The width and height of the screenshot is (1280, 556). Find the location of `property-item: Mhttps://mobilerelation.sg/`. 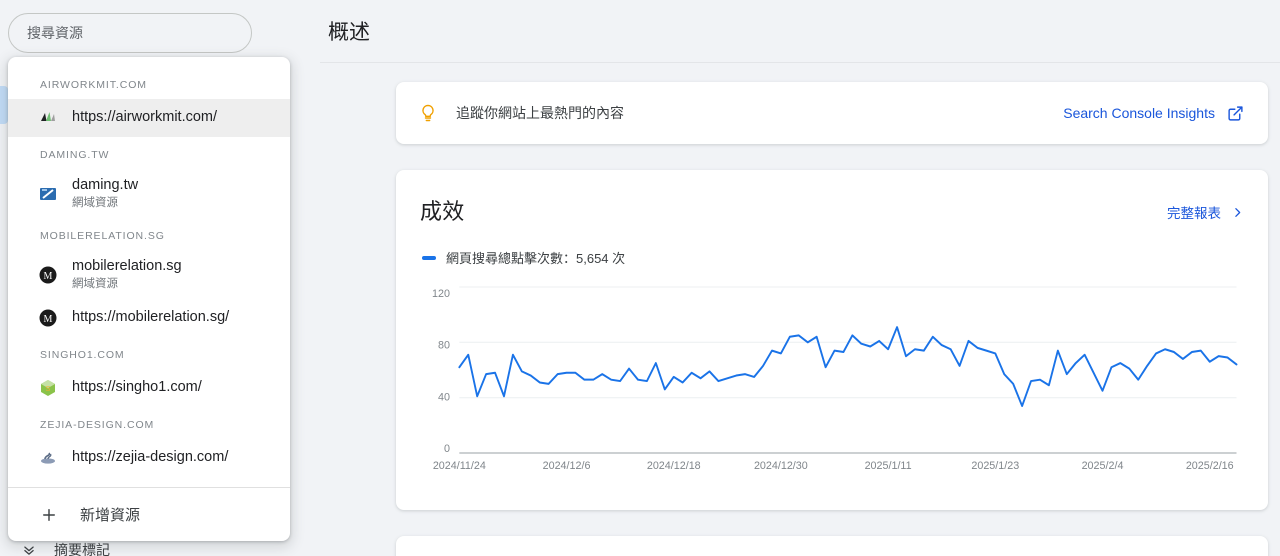

property-item: Mhttps://mobilerelation.sg/ is located at coordinates (149, 318).